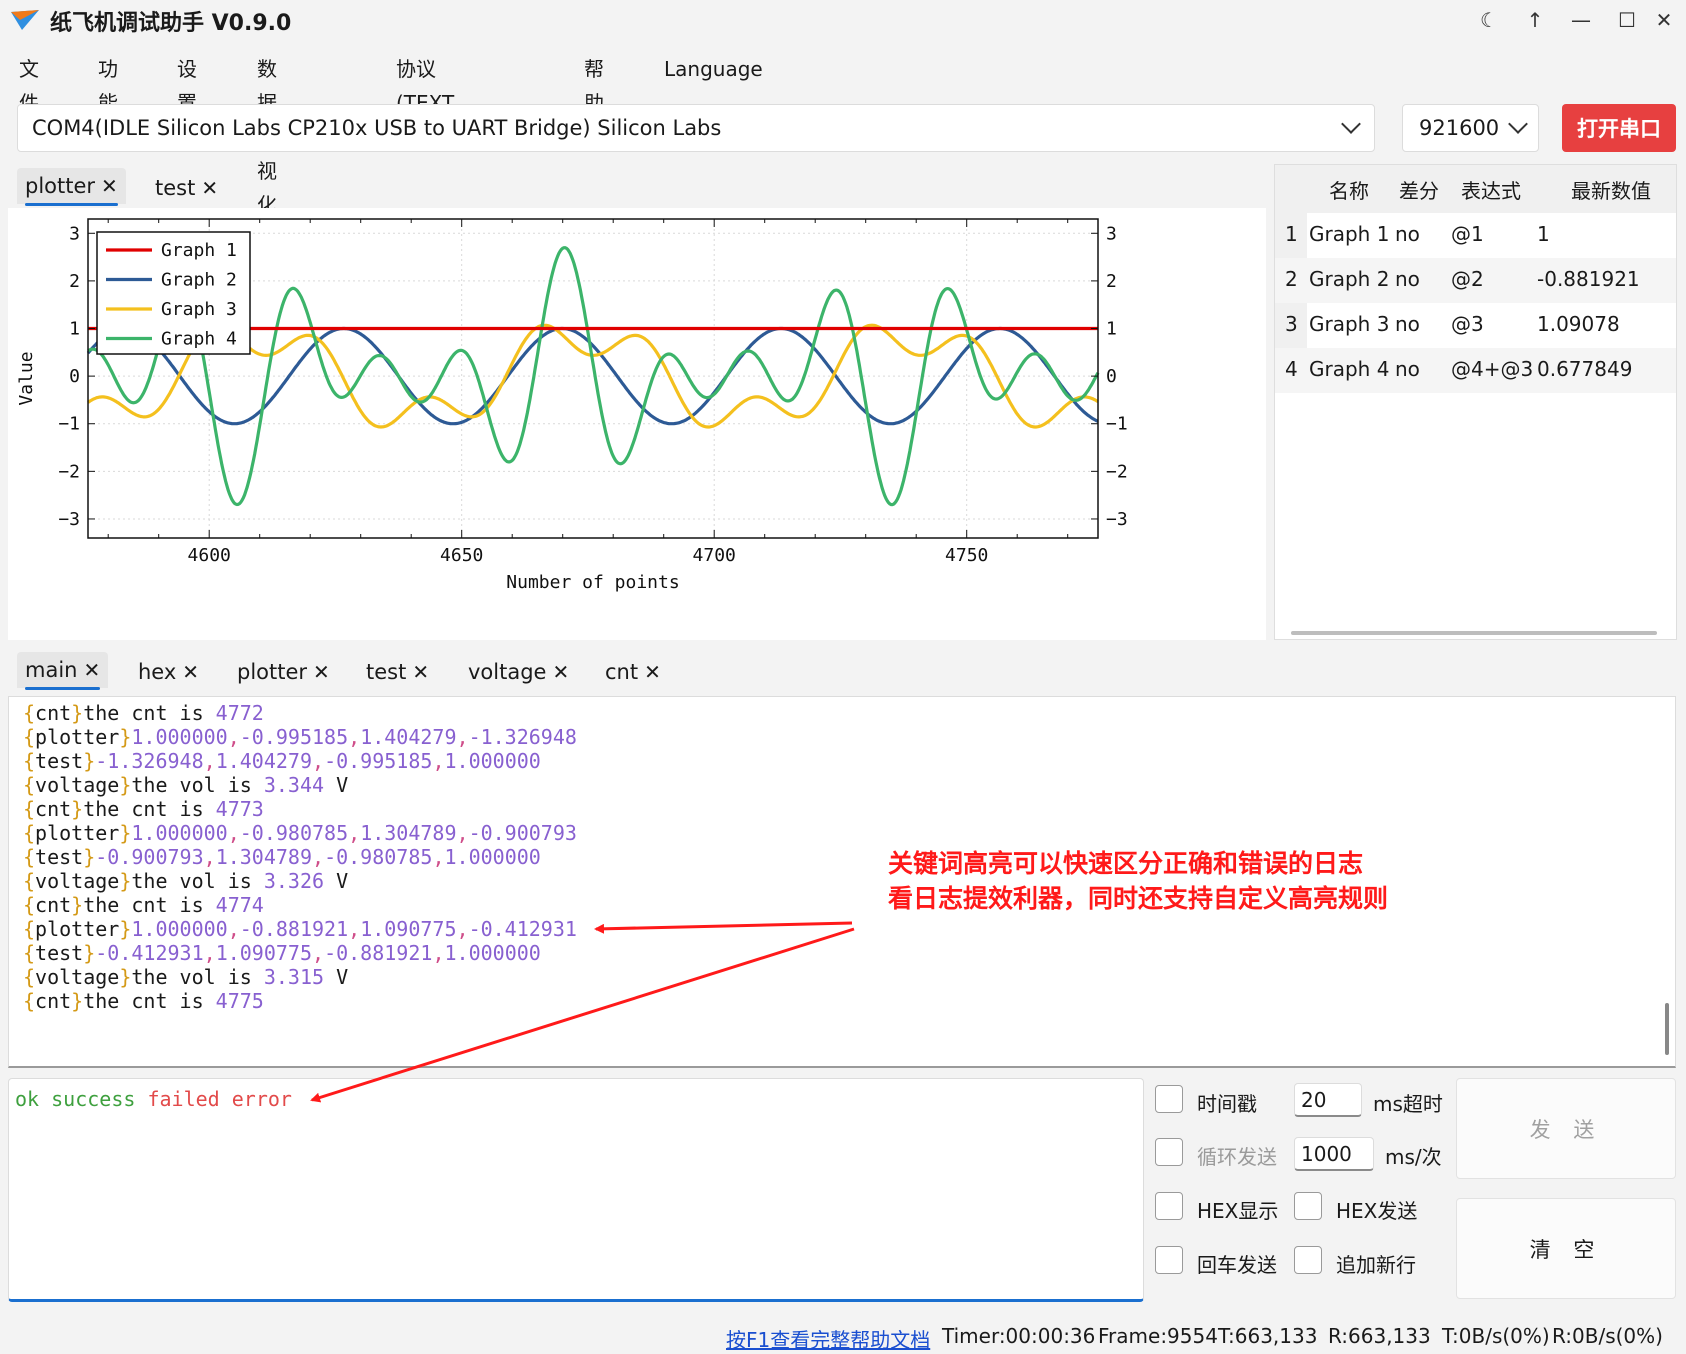 The width and height of the screenshot is (1686, 1354). I want to click on send-input-text: ok success failed error, so click(153, 1099).